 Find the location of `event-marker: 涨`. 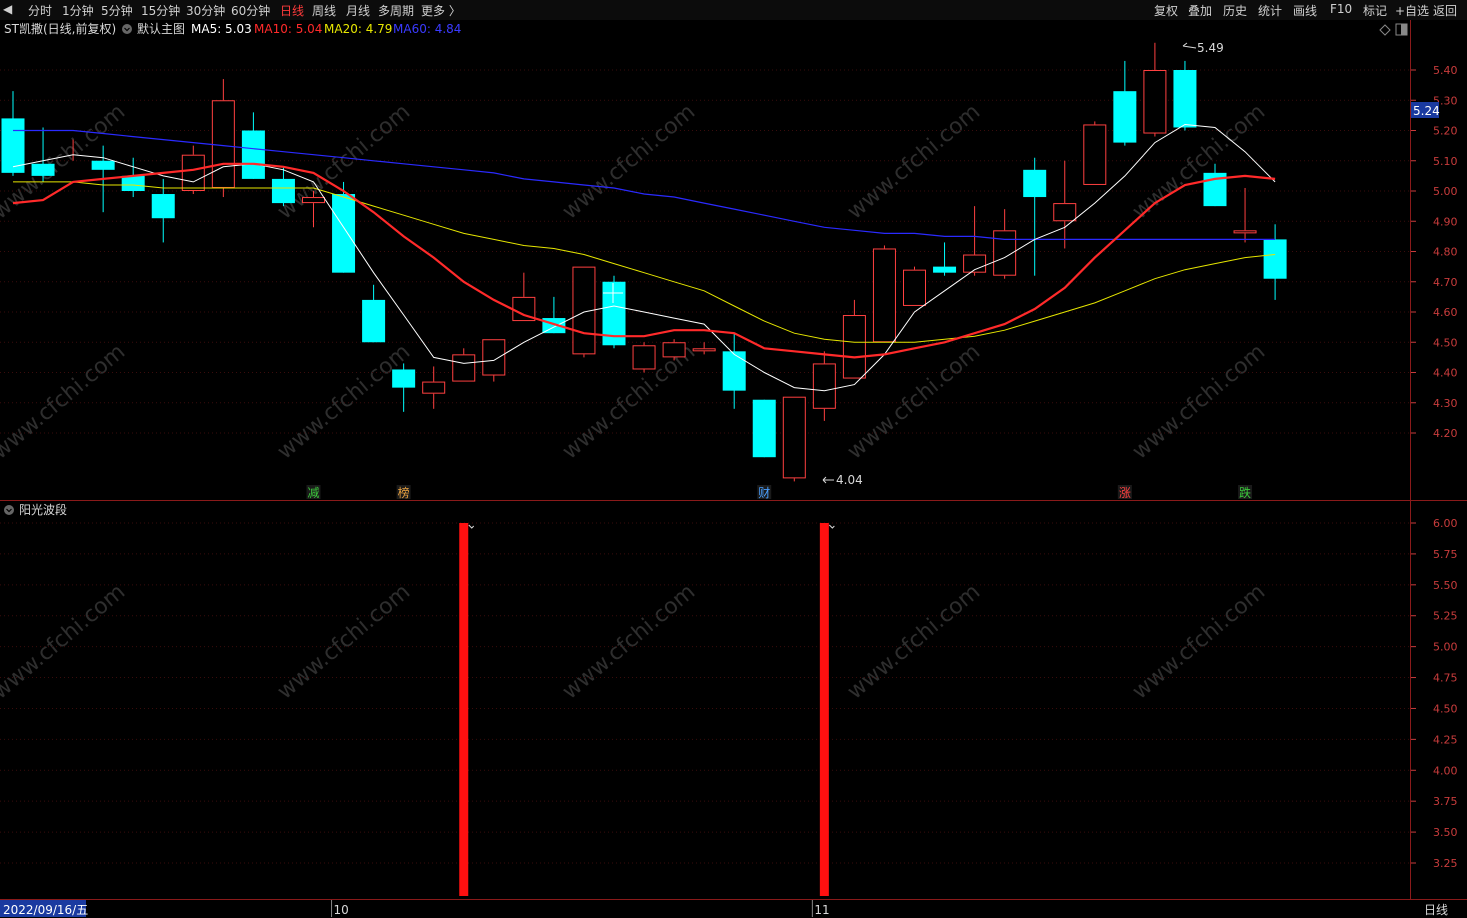

event-marker: 涨 is located at coordinates (1125, 492).